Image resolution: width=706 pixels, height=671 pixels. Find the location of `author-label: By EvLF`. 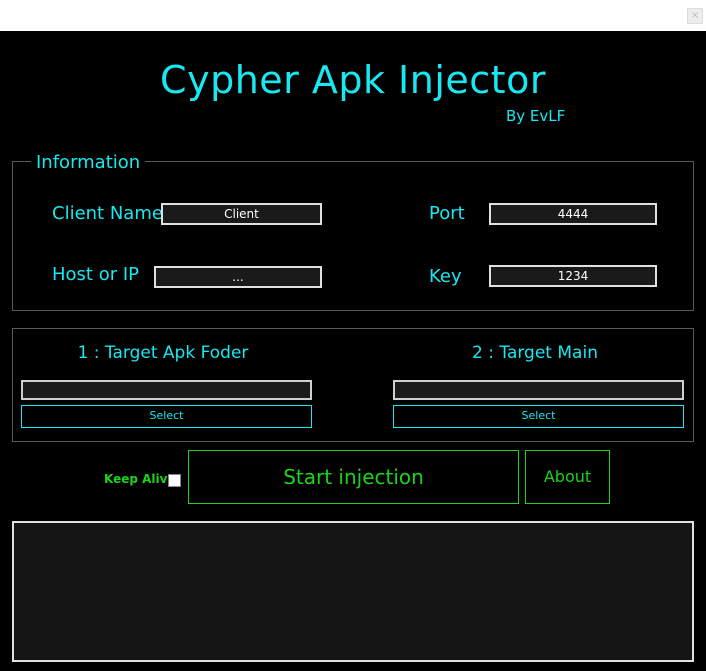

author-label: By EvLF is located at coordinates (536, 116).